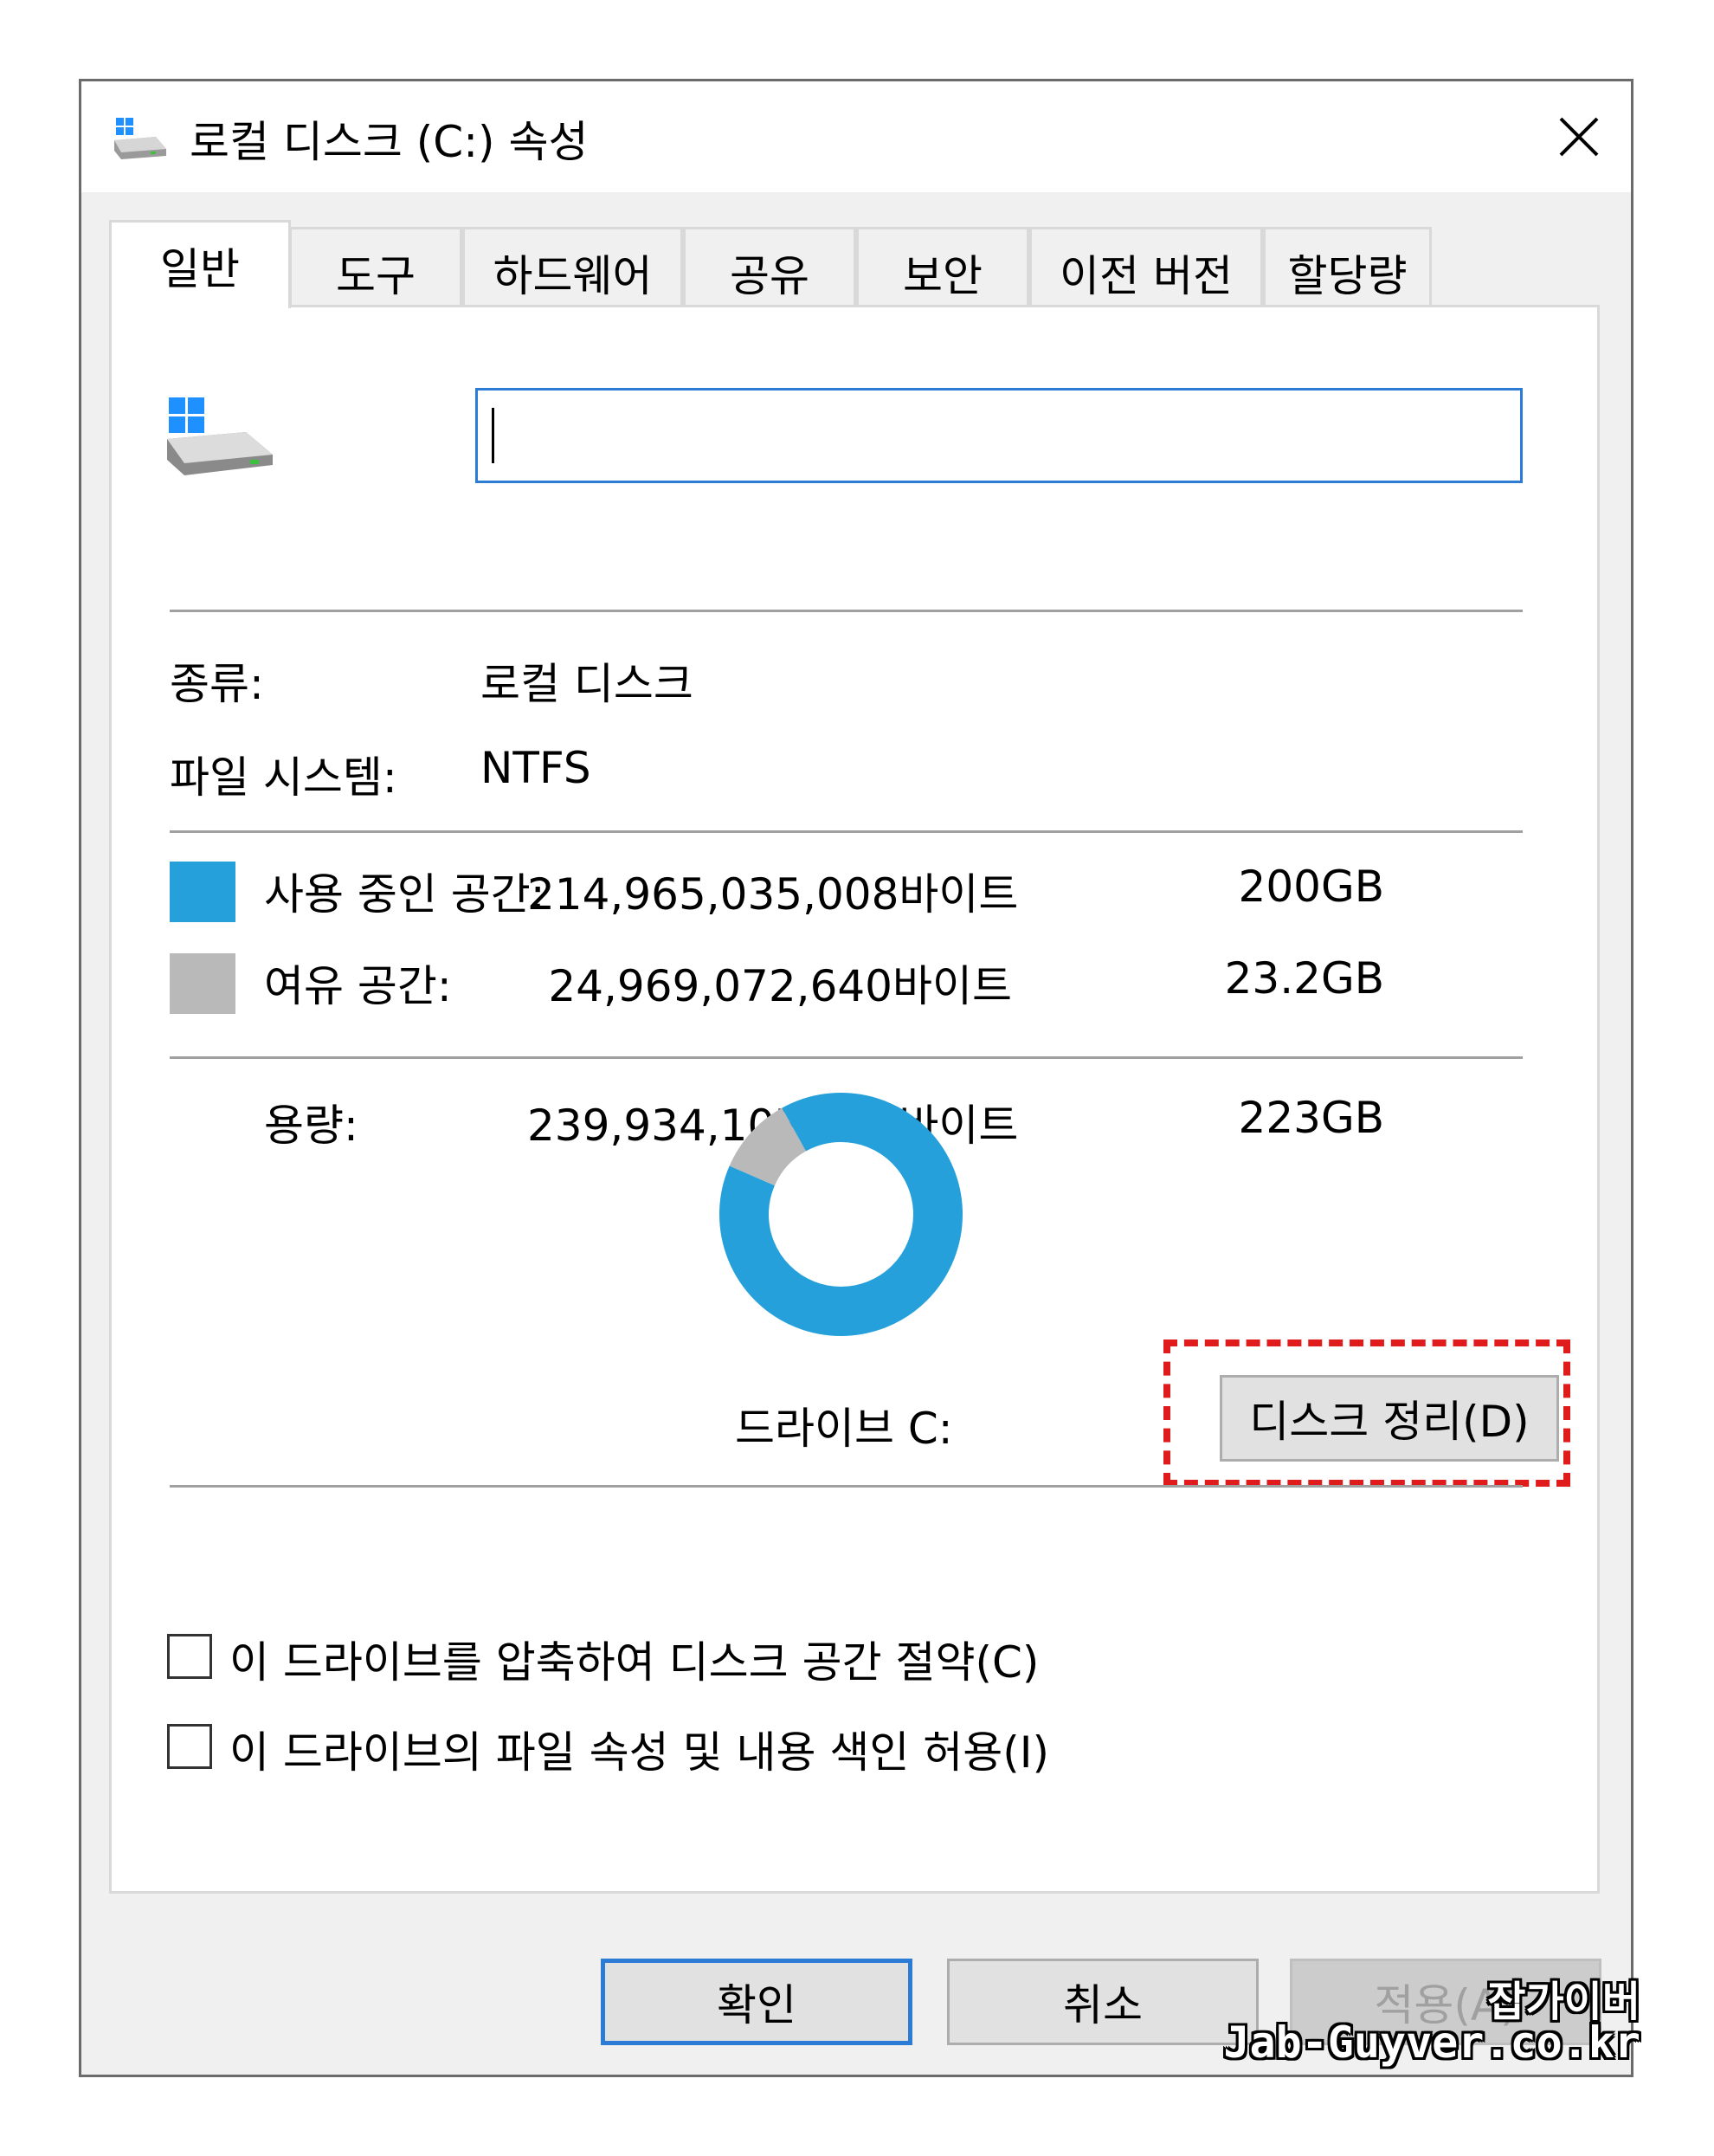  Describe the element at coordinates (376, 267) in the screenshot. I see `tab-tools: 도구` at that location.